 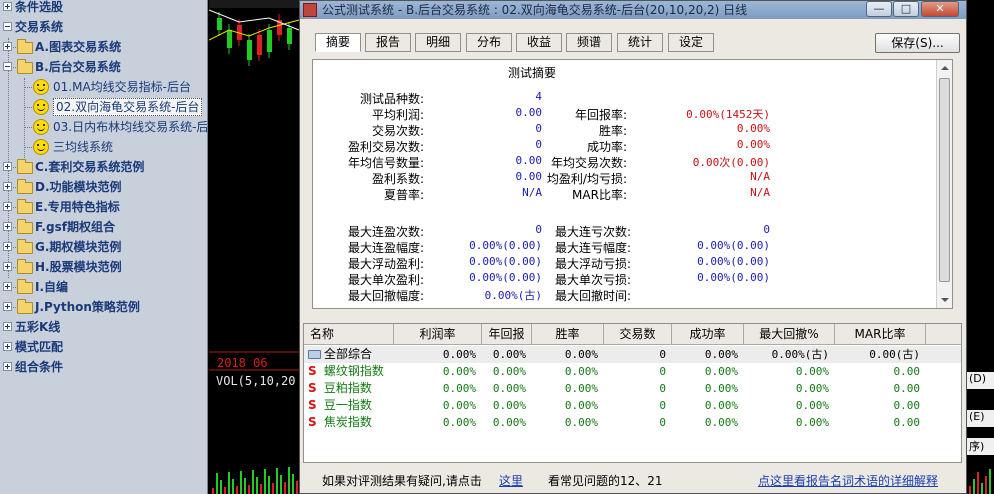 I want to click on results-row: 全部综合 0.00% 0.00% 0.00% 0 0.00% 0.00%(古) 0.00(古), so click(x=632, y=354).